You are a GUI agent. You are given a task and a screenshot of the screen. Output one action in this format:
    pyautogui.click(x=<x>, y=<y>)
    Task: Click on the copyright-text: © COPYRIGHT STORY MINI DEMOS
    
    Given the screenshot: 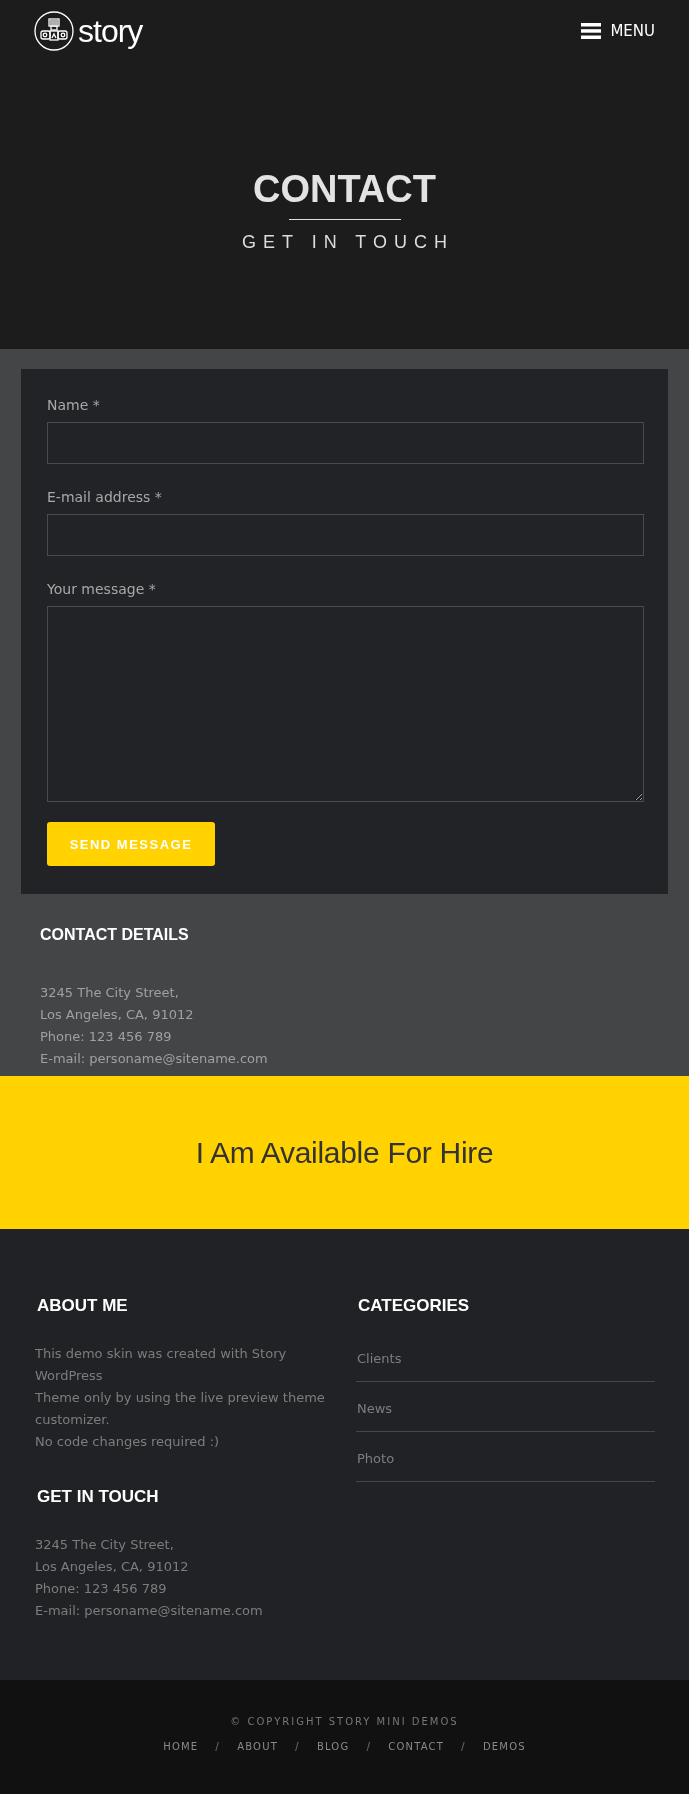 What is the action you would take?
    pyautogui.click(x=344, y=1721)
    